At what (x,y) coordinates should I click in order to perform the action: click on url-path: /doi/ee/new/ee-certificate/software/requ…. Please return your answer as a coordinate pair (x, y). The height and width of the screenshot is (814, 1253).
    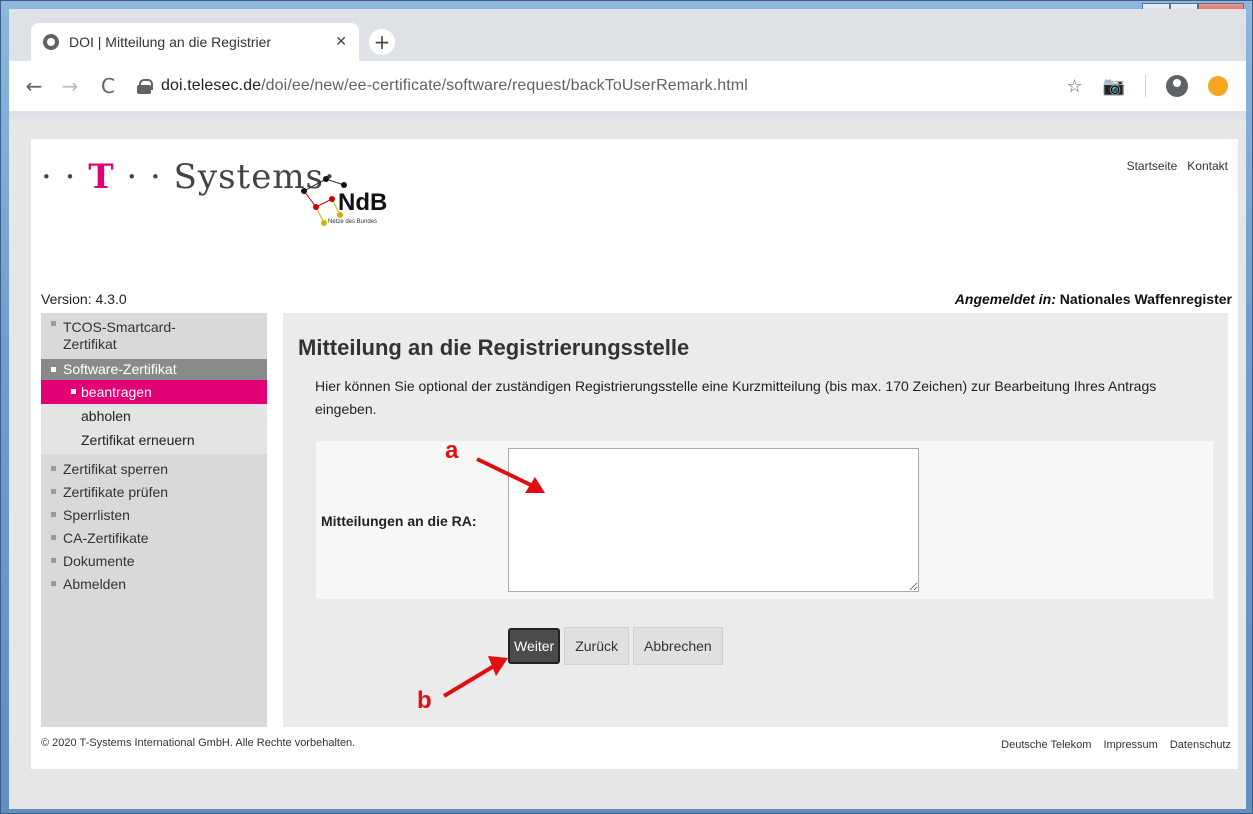
    Looking at the image, I should click on (504, 85).